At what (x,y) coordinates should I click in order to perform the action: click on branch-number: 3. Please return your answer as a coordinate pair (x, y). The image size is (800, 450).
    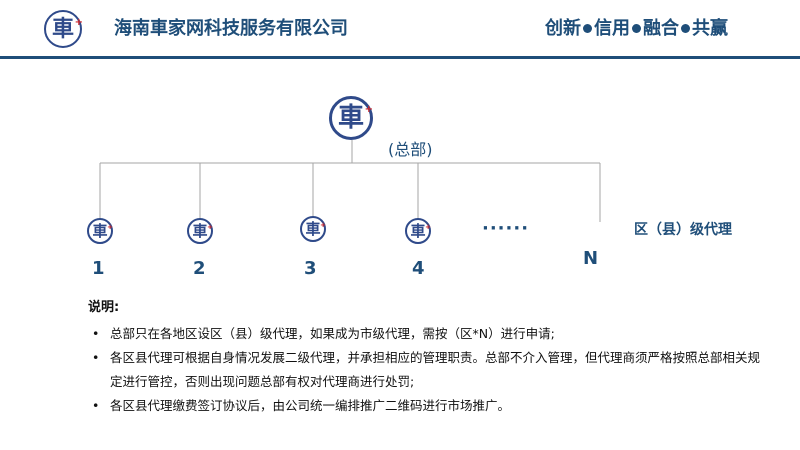
    Looking at the image, I should click on (310, 268).